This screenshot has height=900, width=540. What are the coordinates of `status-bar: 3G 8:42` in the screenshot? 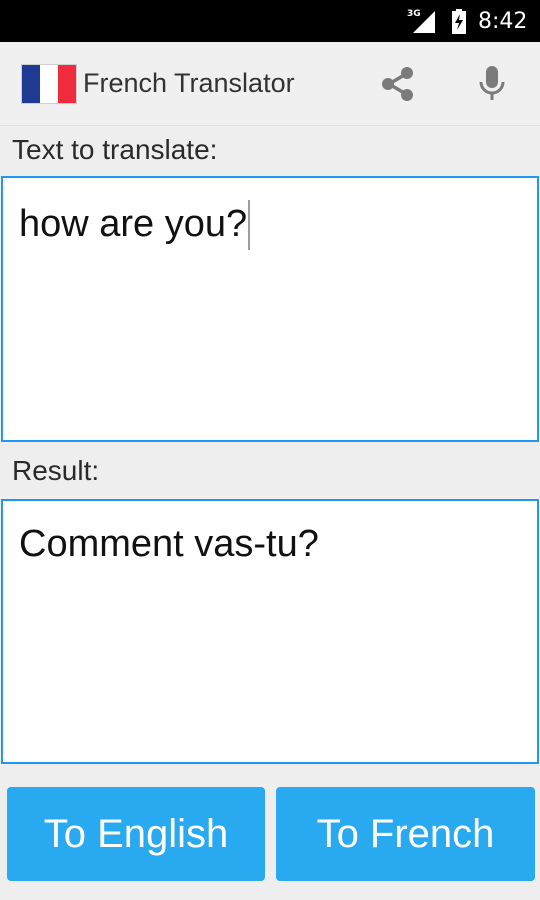 It's located at (270, 21).